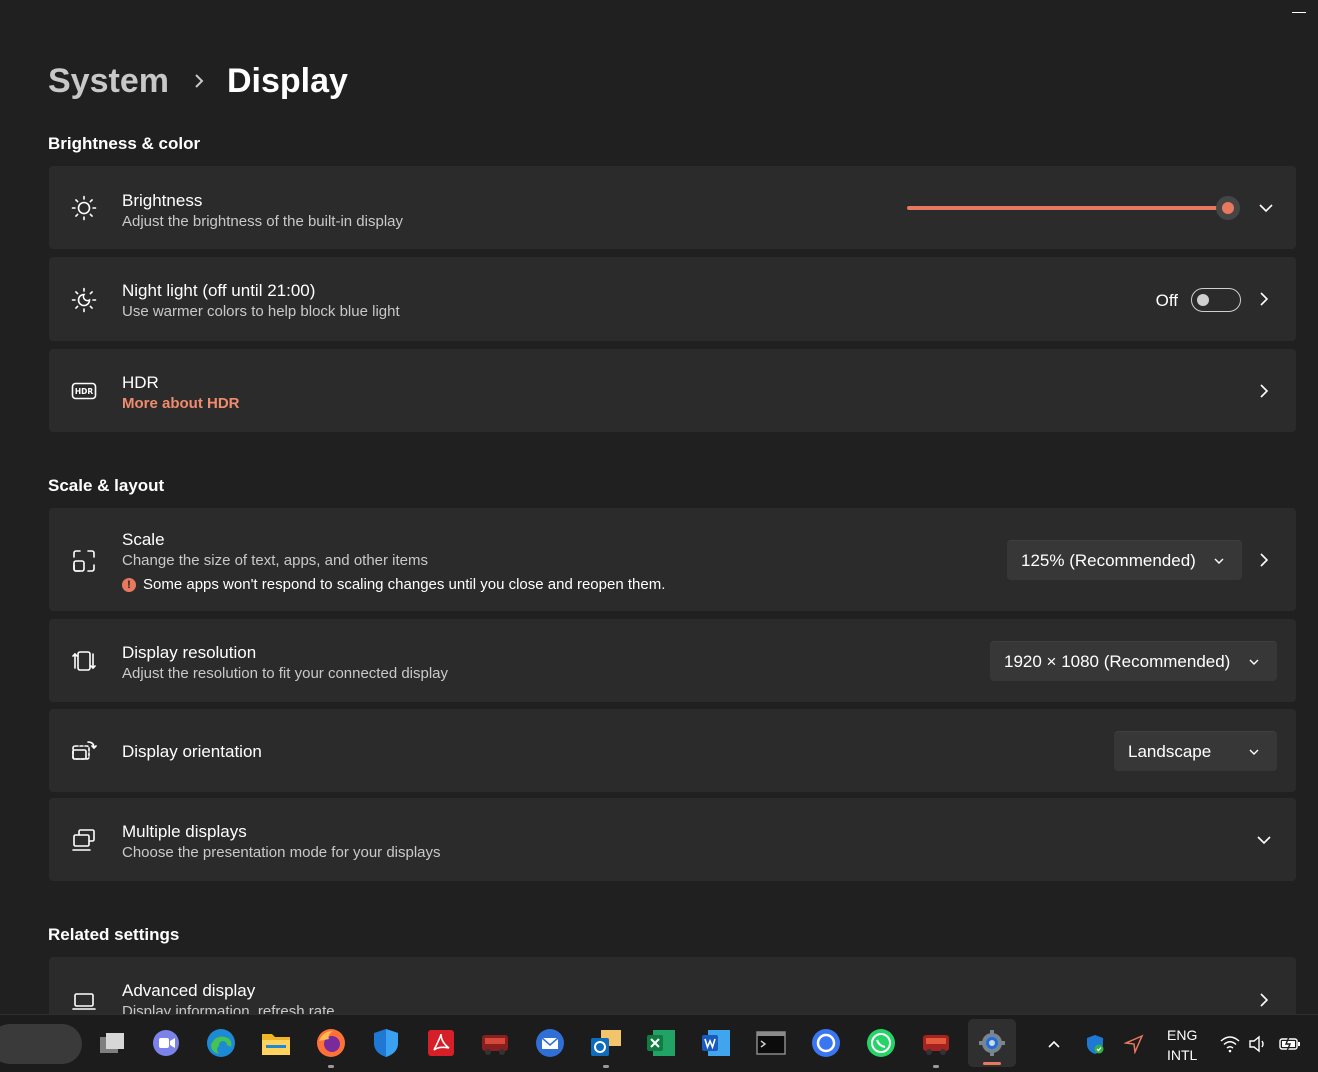  What do you see at coordinates (771, 1043) in the screenshot?
I see `terminal-icon` at bounding box center [771, 1043].